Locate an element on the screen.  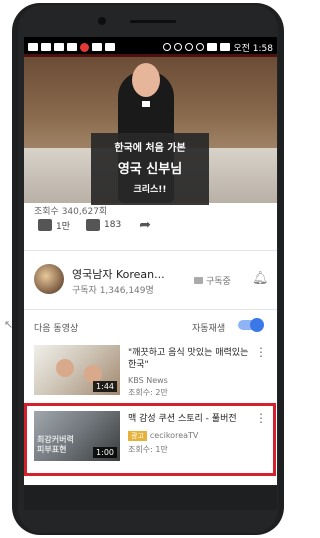
video-progress-bar is located at coordinates (150, 55).